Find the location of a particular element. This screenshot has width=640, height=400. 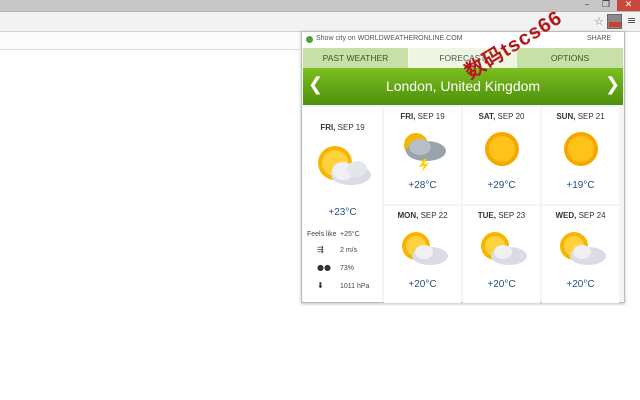

feels-like-value: +25°C is located at coordinates (350, 234).